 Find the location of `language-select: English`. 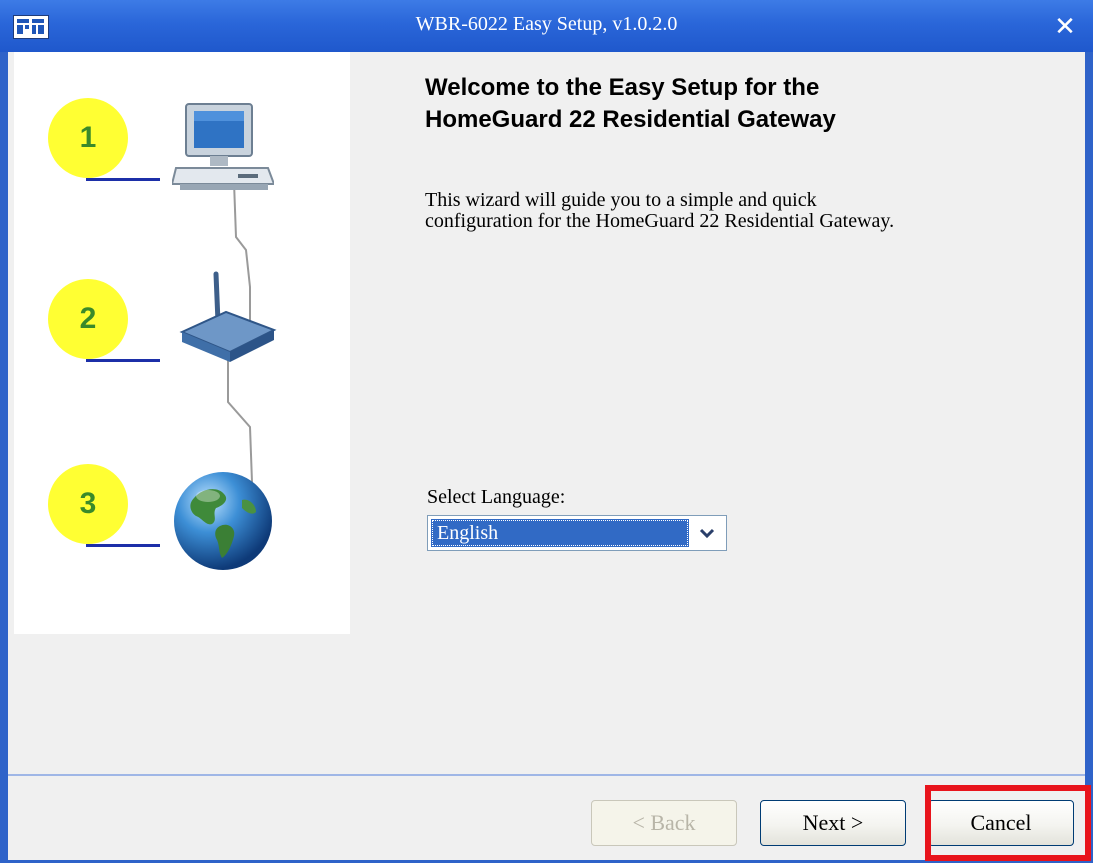

language-select: English is located at coordinates (577, 533).